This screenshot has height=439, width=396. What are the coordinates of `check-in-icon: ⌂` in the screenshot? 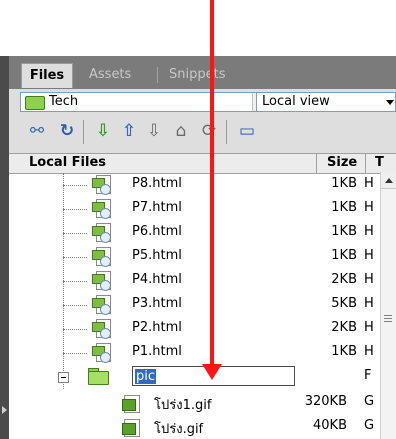 It's located at (181, 131).